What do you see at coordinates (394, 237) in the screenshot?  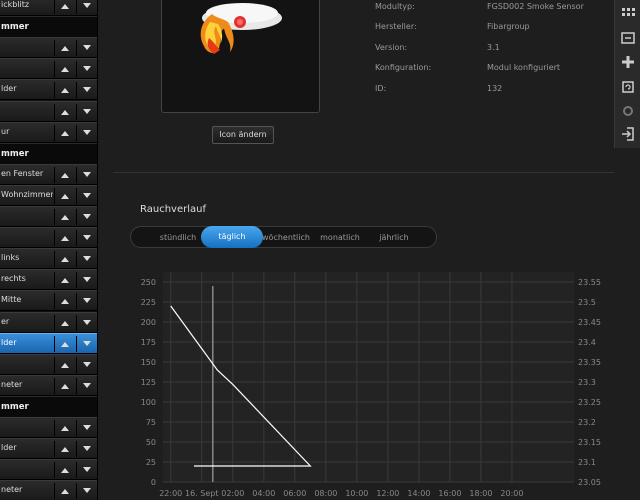 I see `tab-yearly: jährlich` at bounding box center [394, 237].